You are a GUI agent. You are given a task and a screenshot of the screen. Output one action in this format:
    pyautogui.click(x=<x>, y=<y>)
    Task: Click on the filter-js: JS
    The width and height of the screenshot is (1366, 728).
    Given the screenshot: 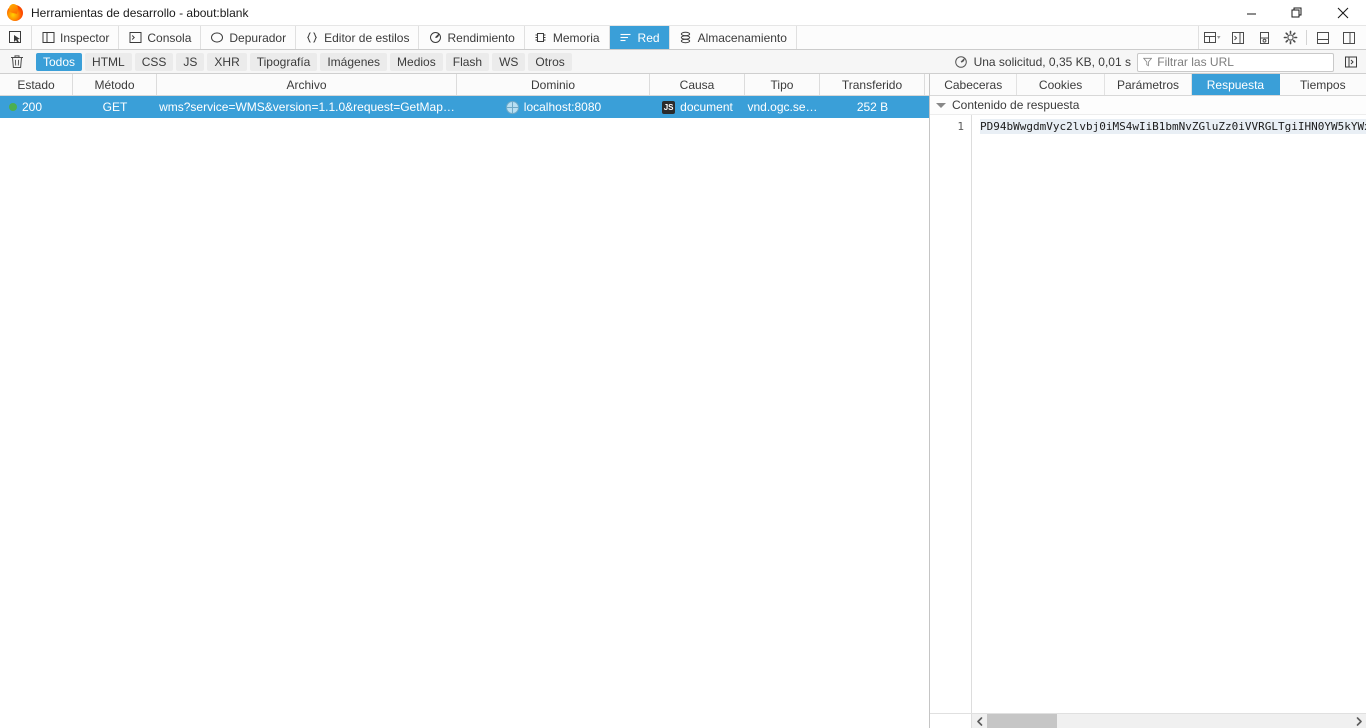 What is the action you would take?
    pyautogui.click(x=190, y=61)
    